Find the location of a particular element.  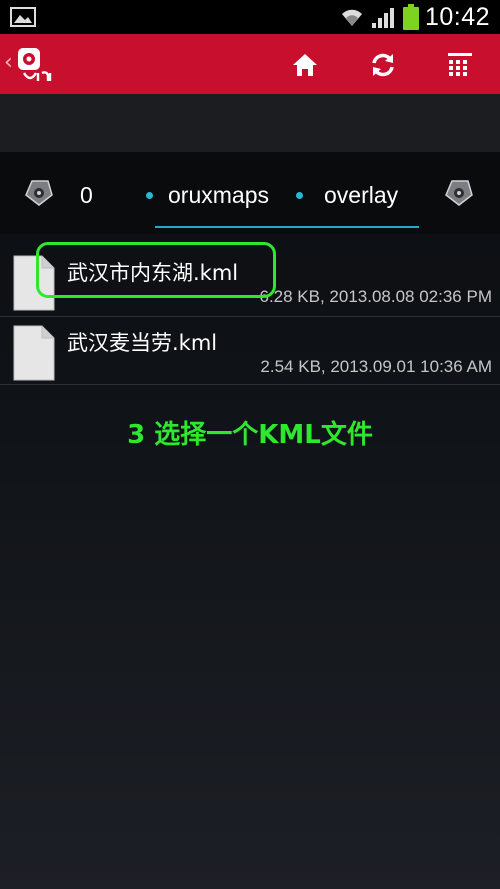

refresh-button is located at coordinates (383, 65).